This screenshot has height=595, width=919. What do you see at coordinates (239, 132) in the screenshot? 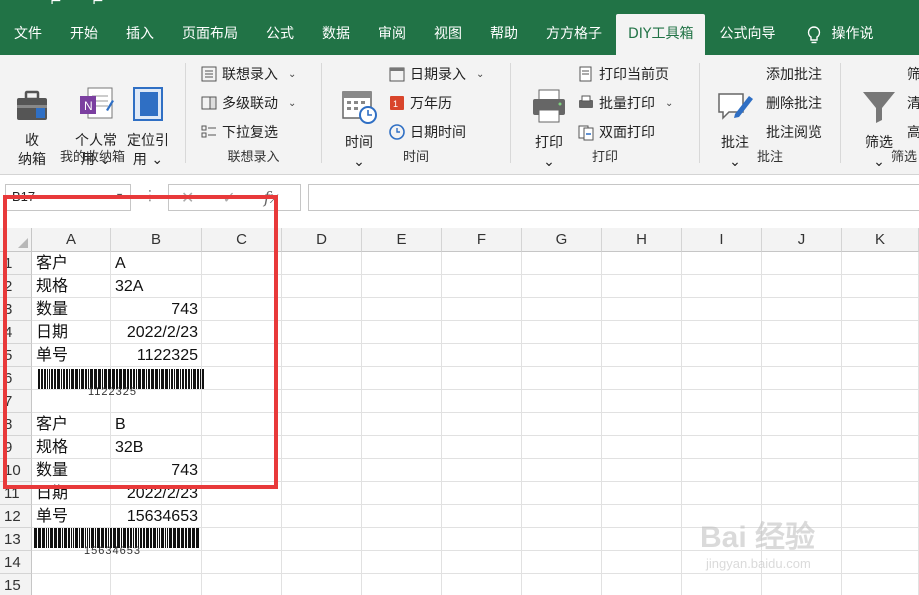
I see `dropdown-multi-button: 下拉复选` at bounding box center [239, 132].